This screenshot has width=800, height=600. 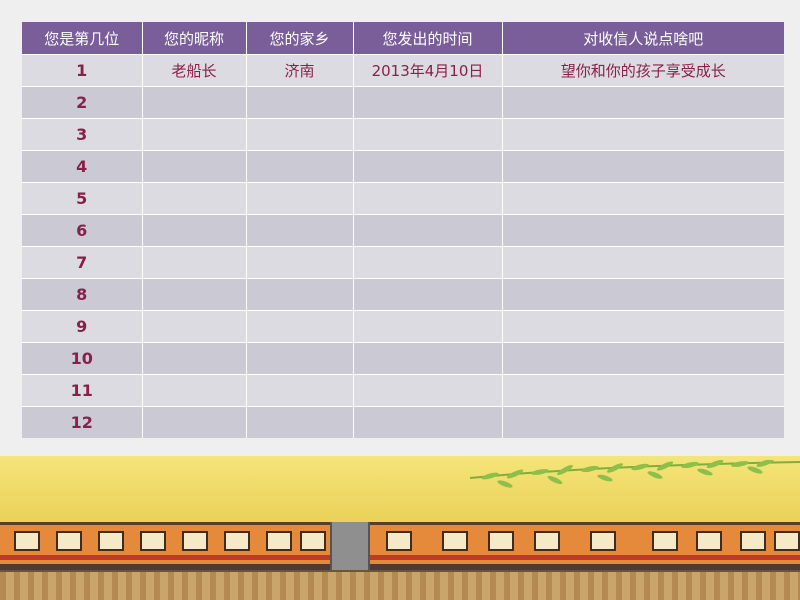 I want to click on table-row: 4, so click(x=403, y=166).